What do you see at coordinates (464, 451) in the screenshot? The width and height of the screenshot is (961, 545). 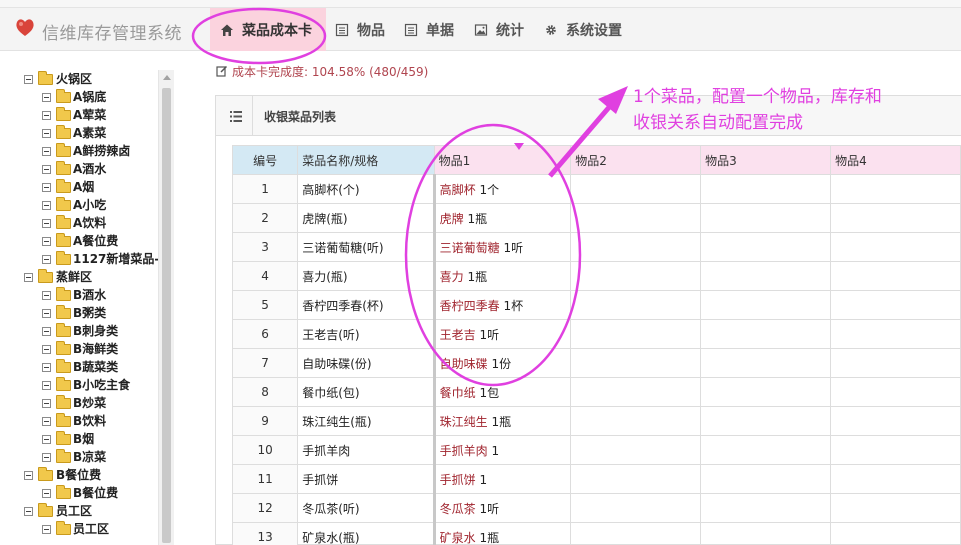 I see `item-link: 手抓羊肉` at bounding box center [464, 451].